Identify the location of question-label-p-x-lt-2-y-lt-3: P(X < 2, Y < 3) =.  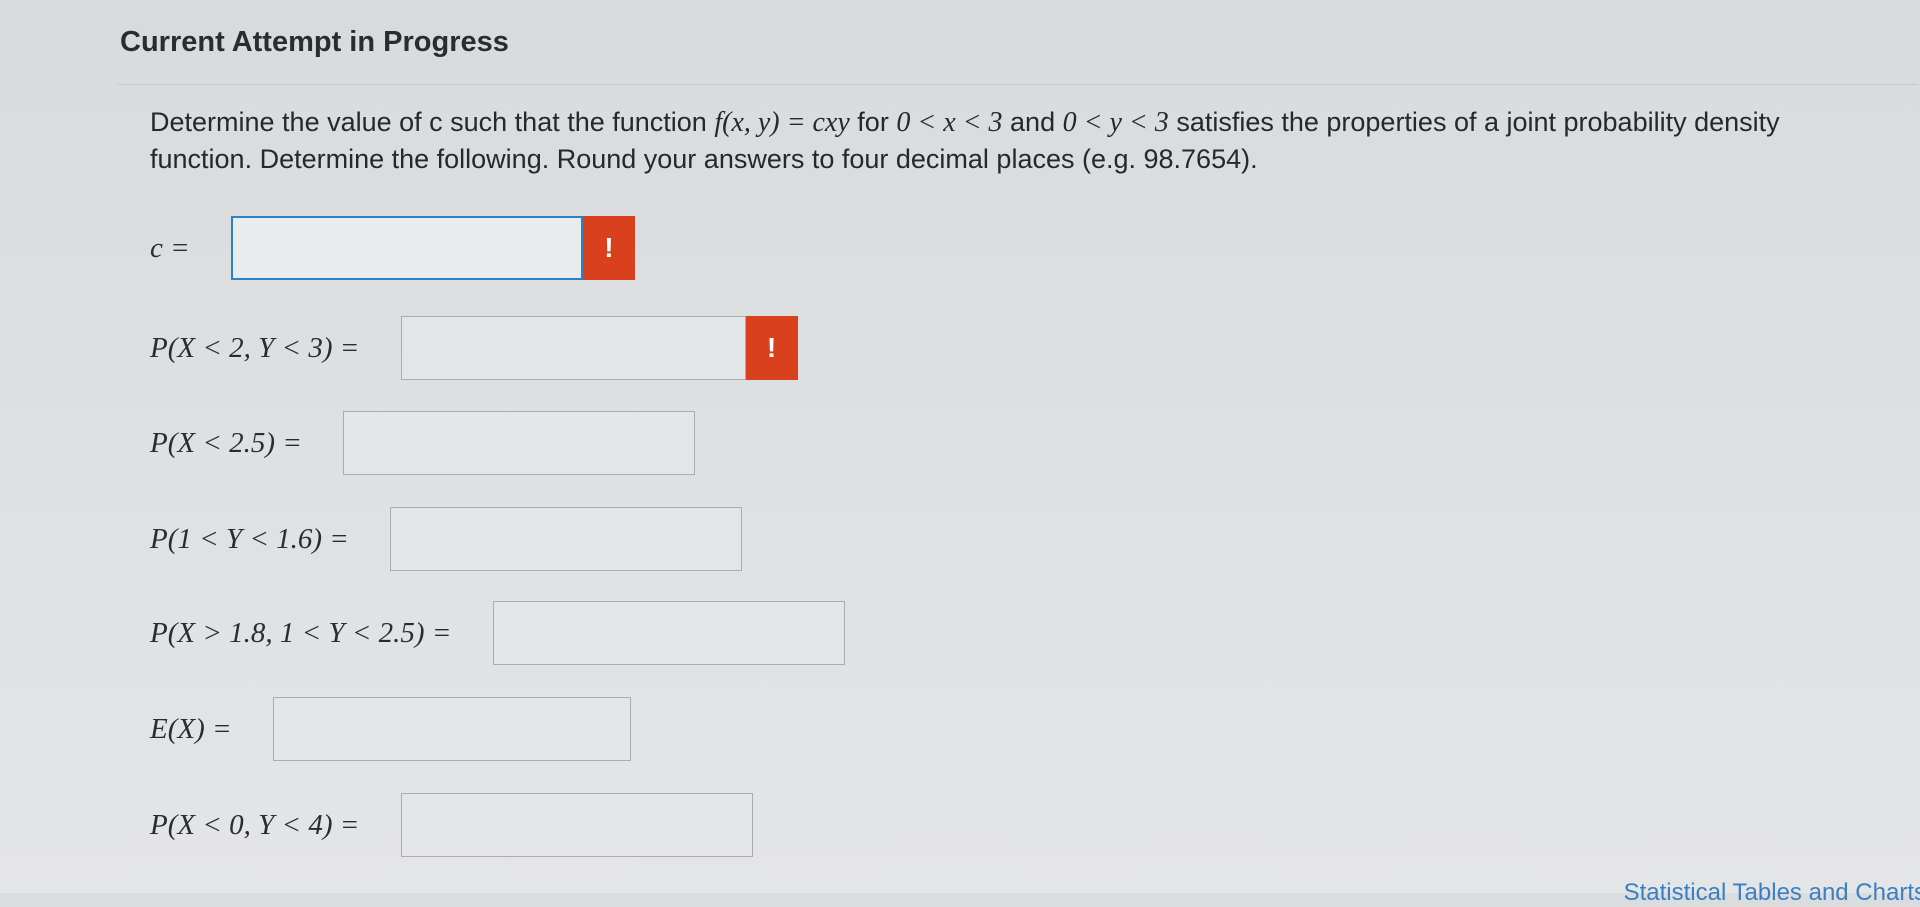
(258, 347).